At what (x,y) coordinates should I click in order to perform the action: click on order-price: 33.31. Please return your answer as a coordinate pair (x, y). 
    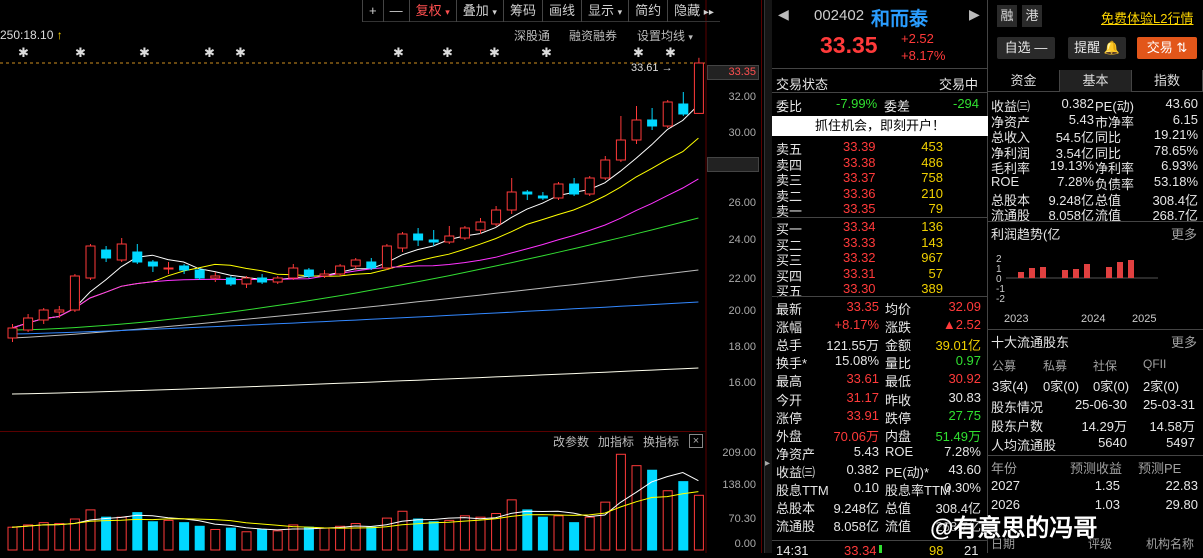
    Looking at the image, I should click on (859, 273).